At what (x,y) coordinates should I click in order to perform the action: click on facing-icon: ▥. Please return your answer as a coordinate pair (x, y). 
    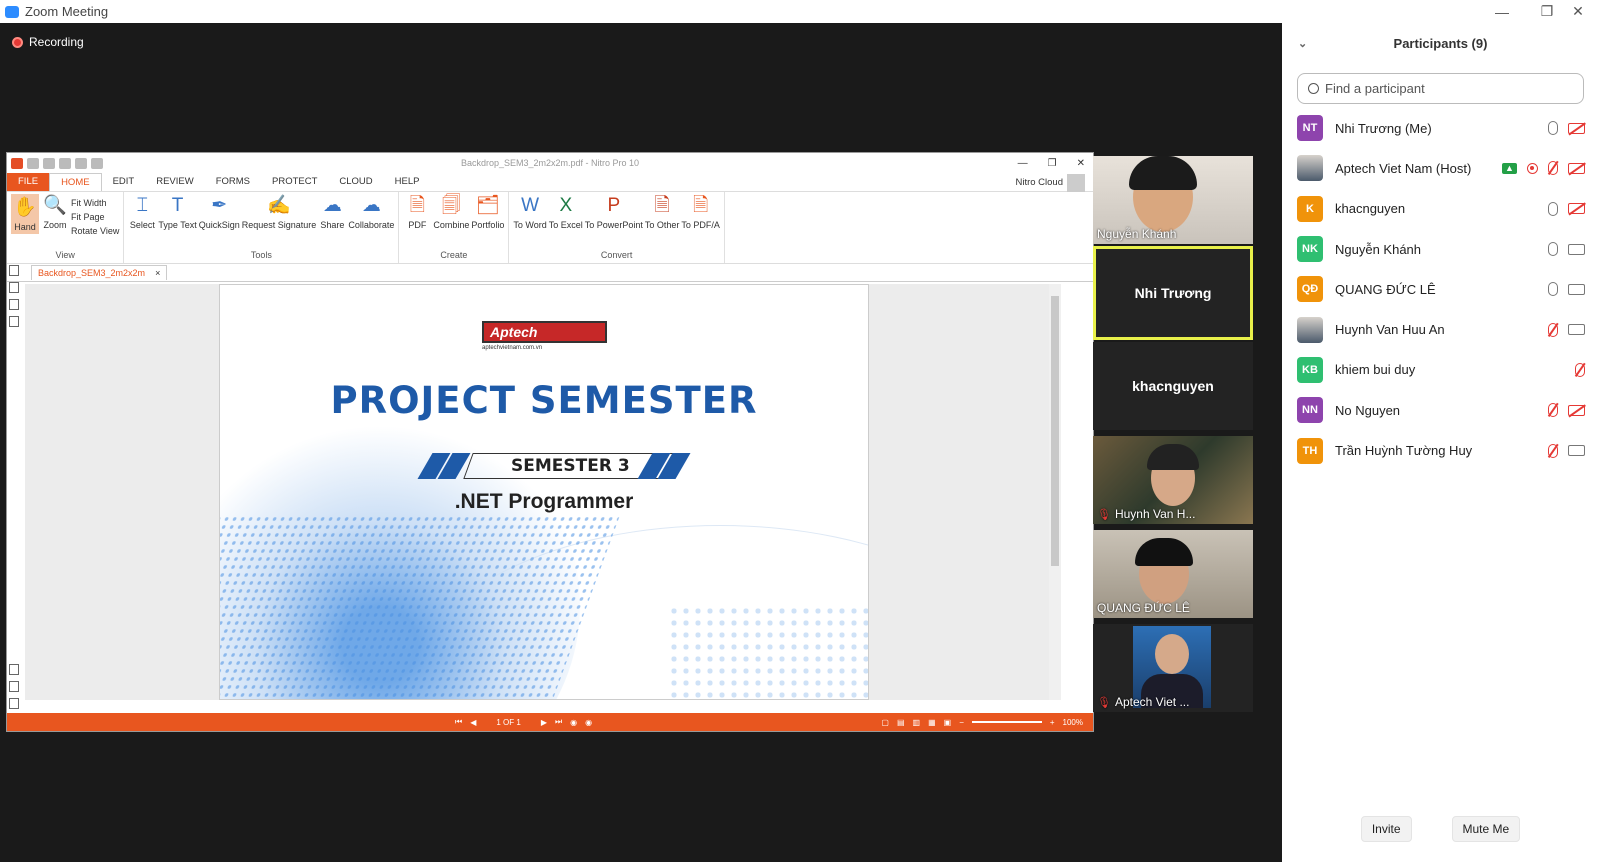
    Looking at the image, I should click on (917, 722).